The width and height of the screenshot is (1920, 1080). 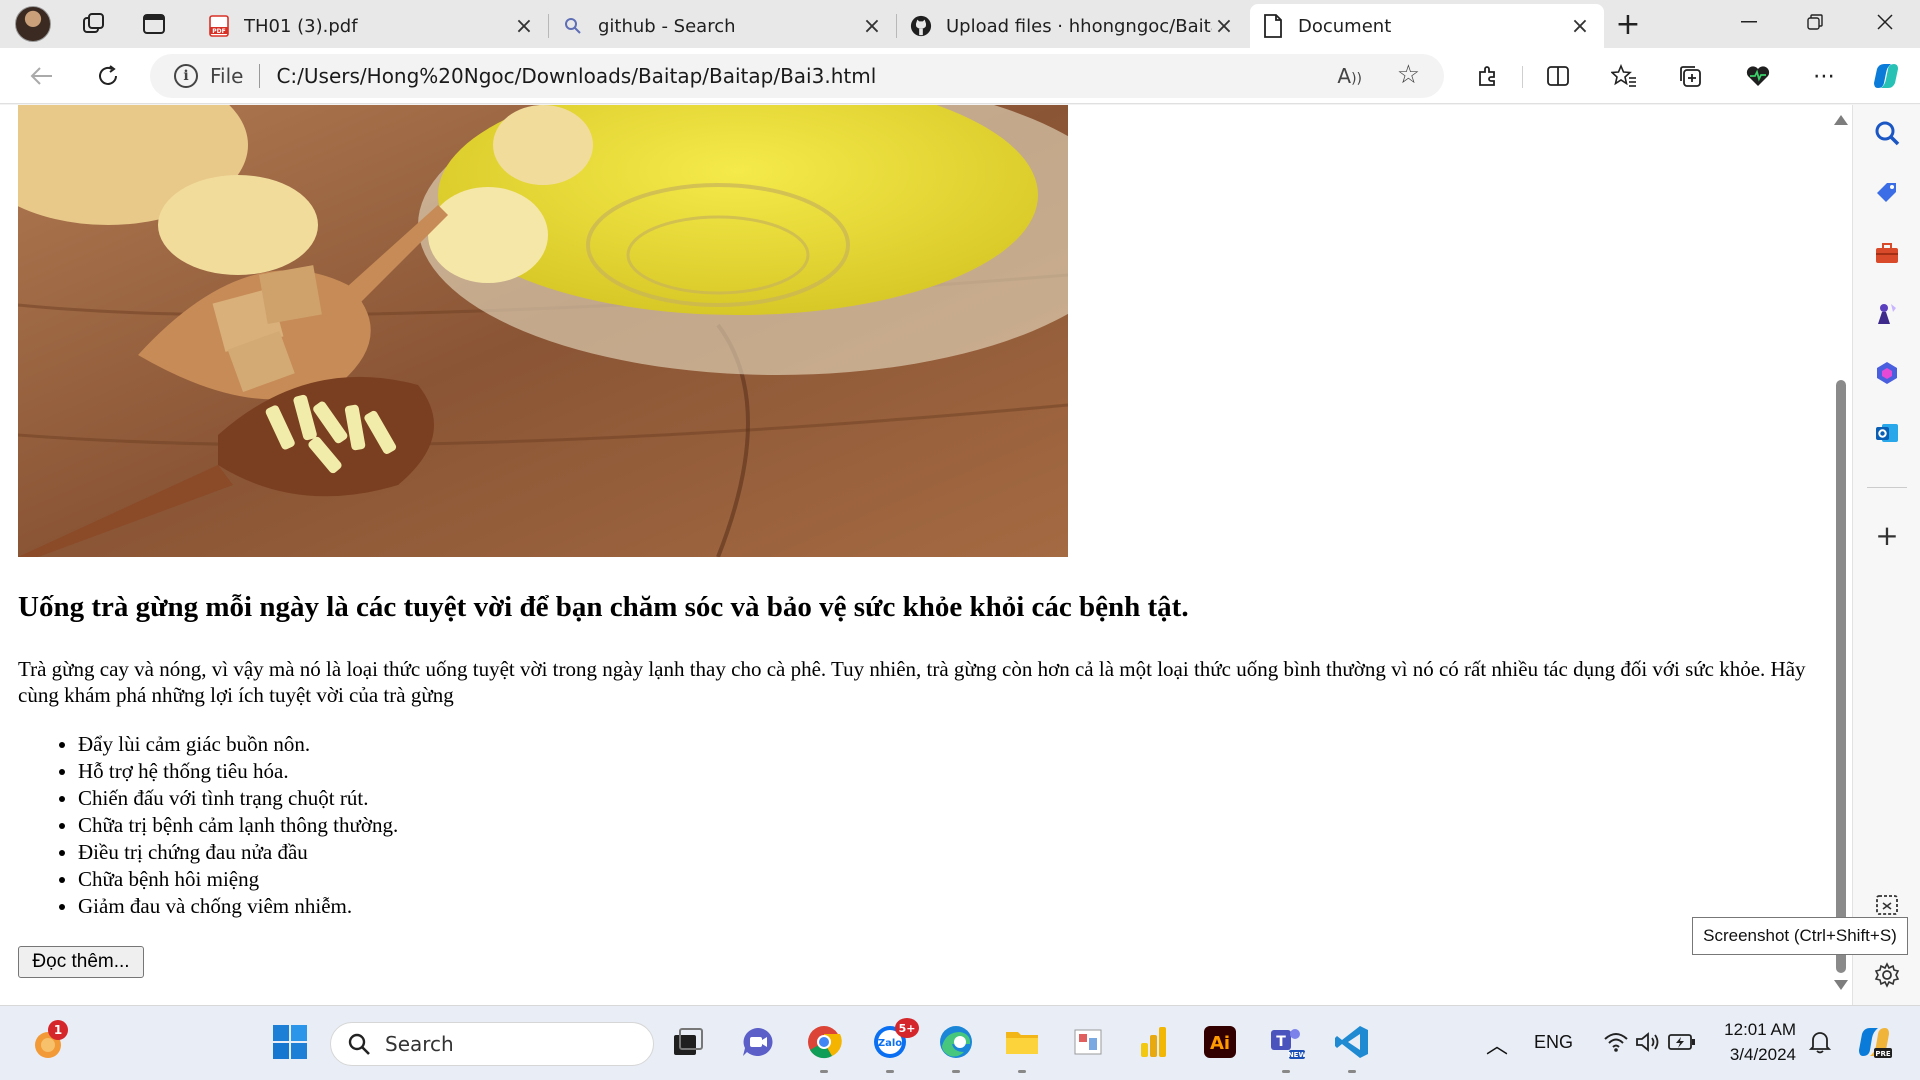 What do you see at coordinates (758, 1042) in the screenshot?
I see `chat-meet-icon` at bounding box center [758, 1042].